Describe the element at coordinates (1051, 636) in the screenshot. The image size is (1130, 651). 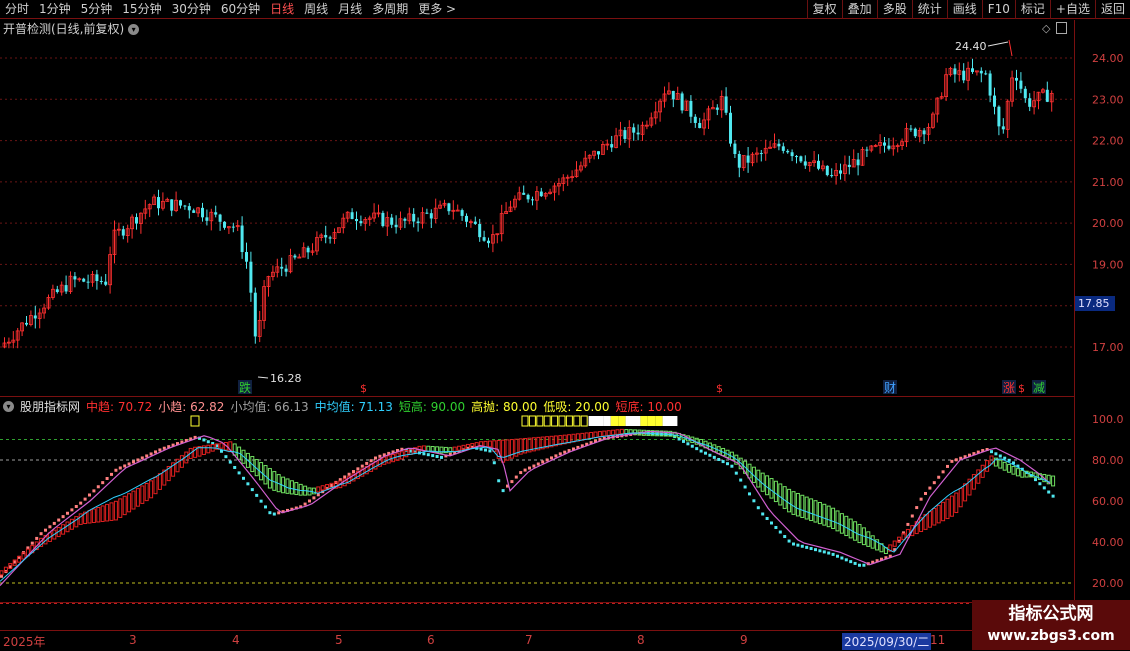
I see `watermark-url: www.zbgs3.com` at that location.